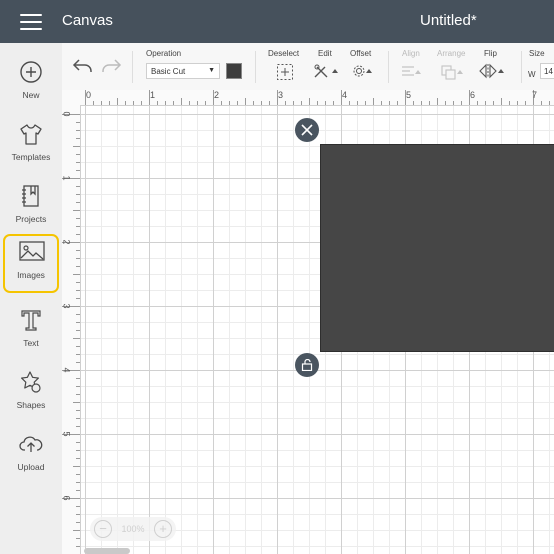  I want to click on sidebar-item-label: Projects, so click(31, 219).